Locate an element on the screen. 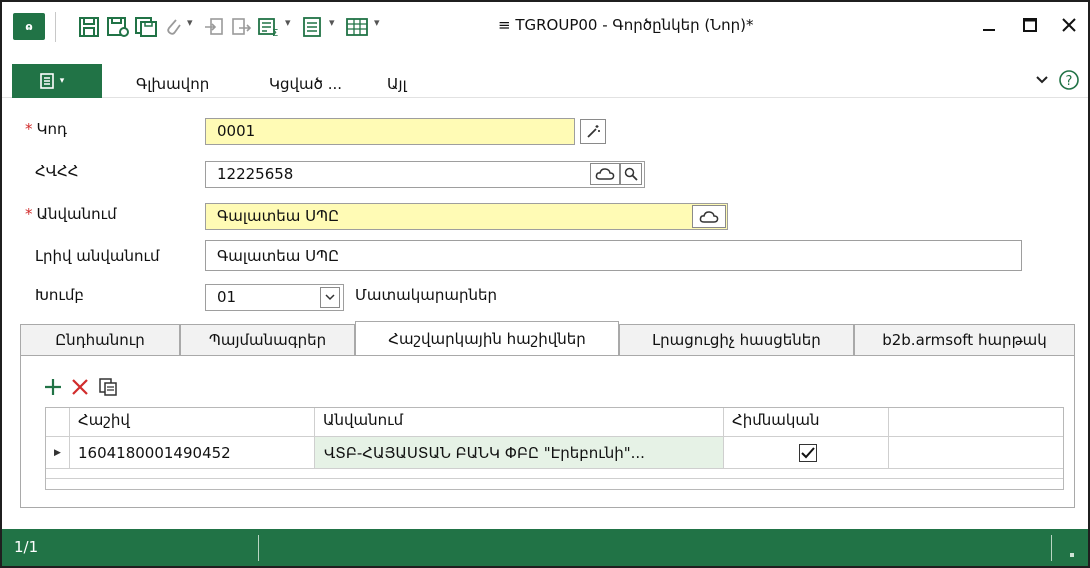 The image size is (1090, 568). group-description: Մատակարարներ is located at coordinates (426, 295).